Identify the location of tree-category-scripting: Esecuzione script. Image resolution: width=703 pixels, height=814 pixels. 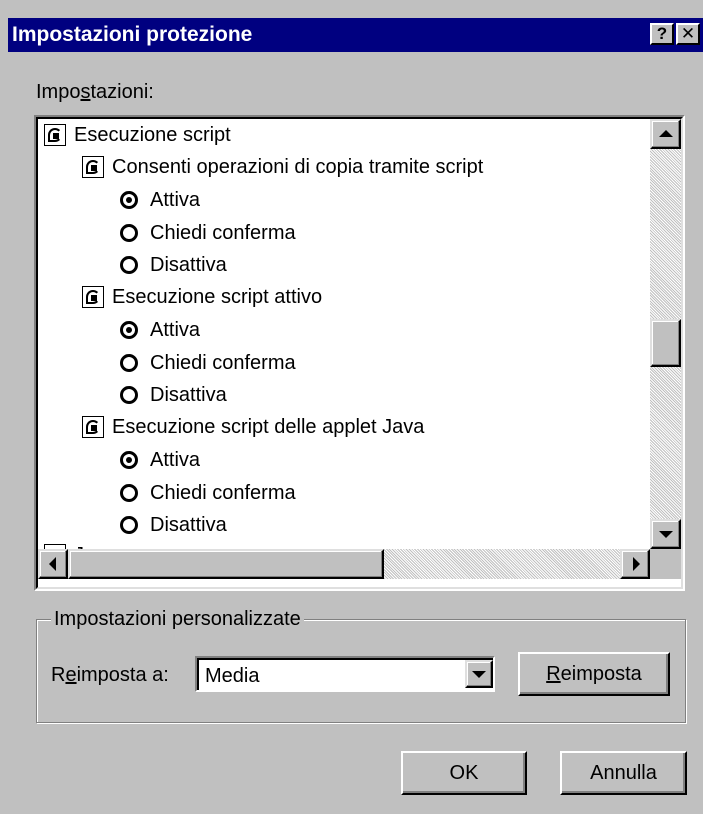
(137, 135).